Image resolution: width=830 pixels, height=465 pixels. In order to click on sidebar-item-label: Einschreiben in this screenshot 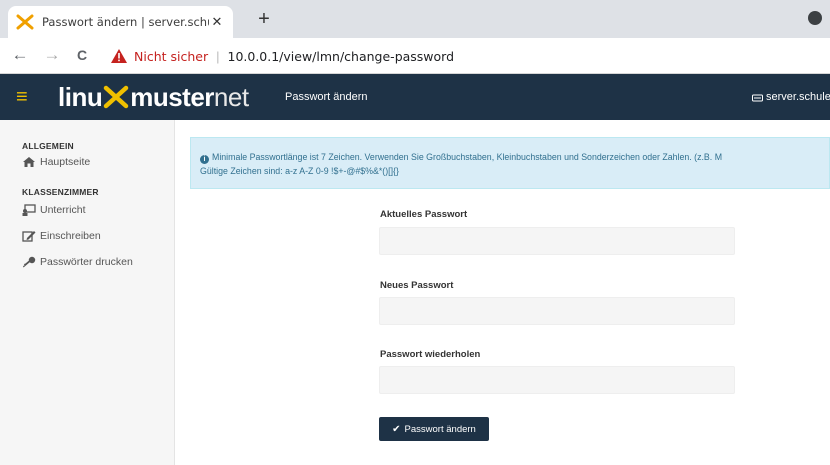, I will do `click(70, 236)`.